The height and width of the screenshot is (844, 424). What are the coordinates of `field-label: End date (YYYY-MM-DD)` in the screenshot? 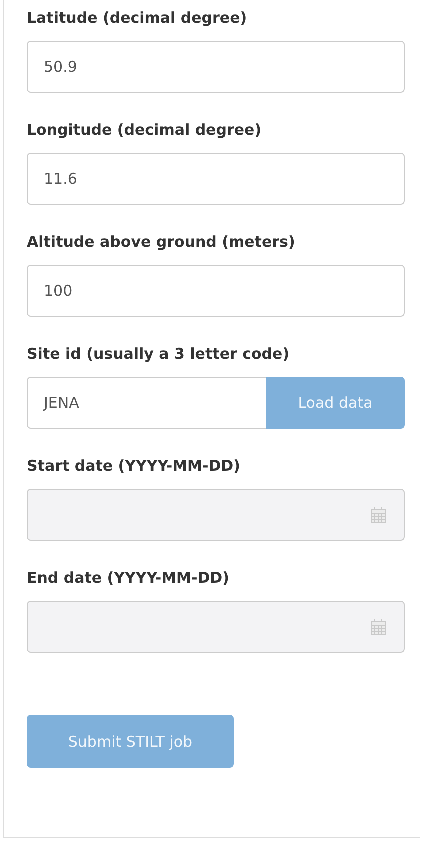 It's located at (128, 578).